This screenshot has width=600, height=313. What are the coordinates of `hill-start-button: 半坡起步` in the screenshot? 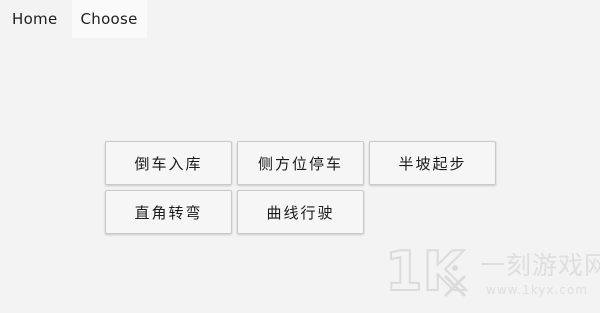 It's located at (432, 163).